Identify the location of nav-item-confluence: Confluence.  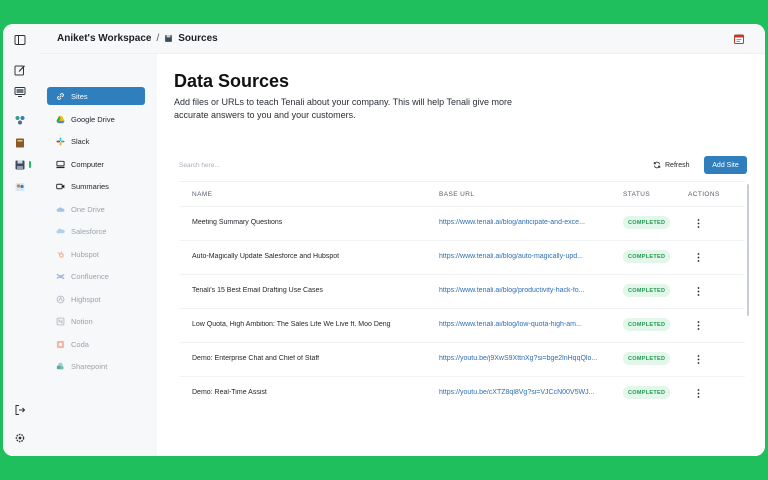
(96, 276).